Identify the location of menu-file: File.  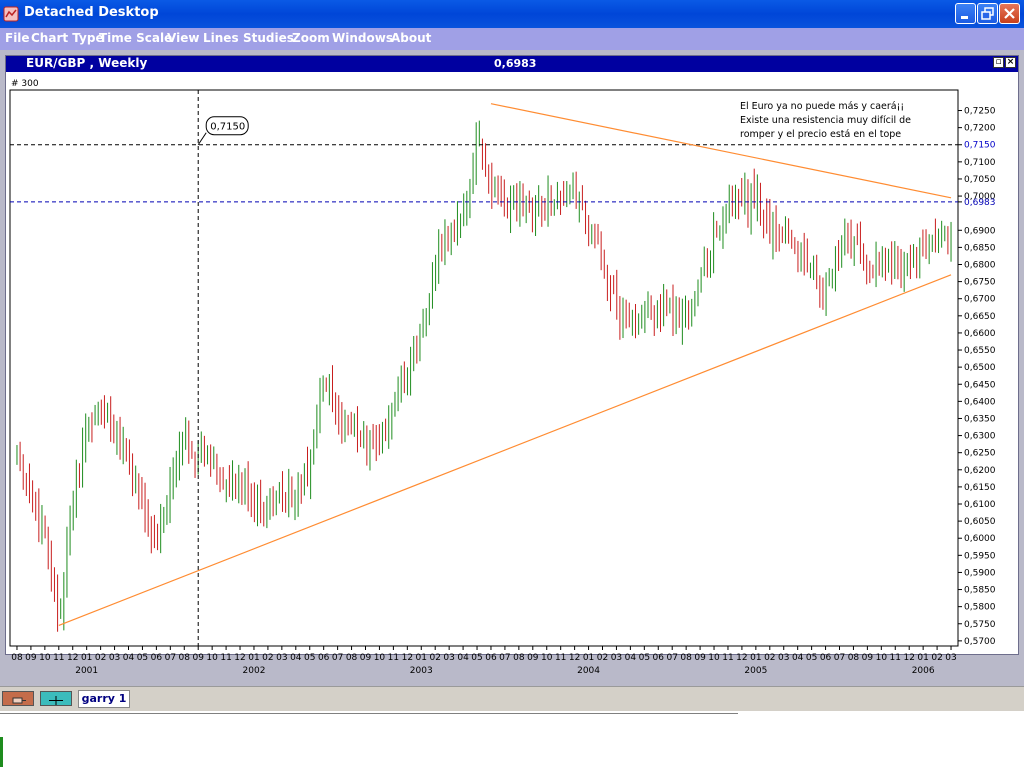
(17, 38).